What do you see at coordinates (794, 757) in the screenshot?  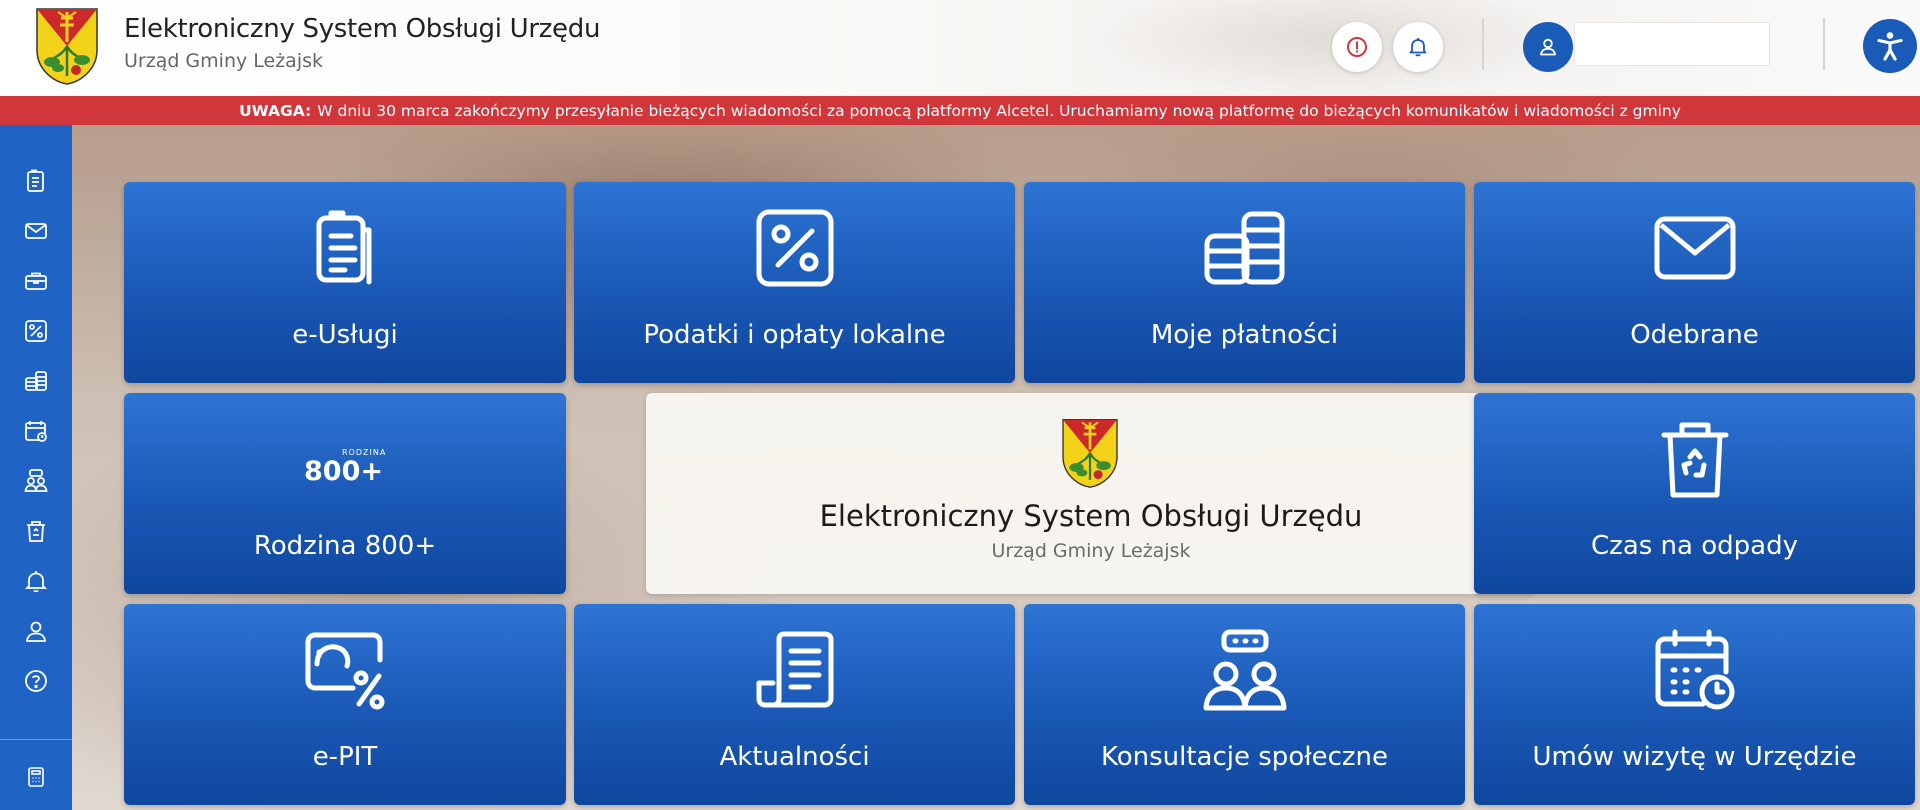 I see `tile-label: Aktualności` at bounding box center [794, 757].